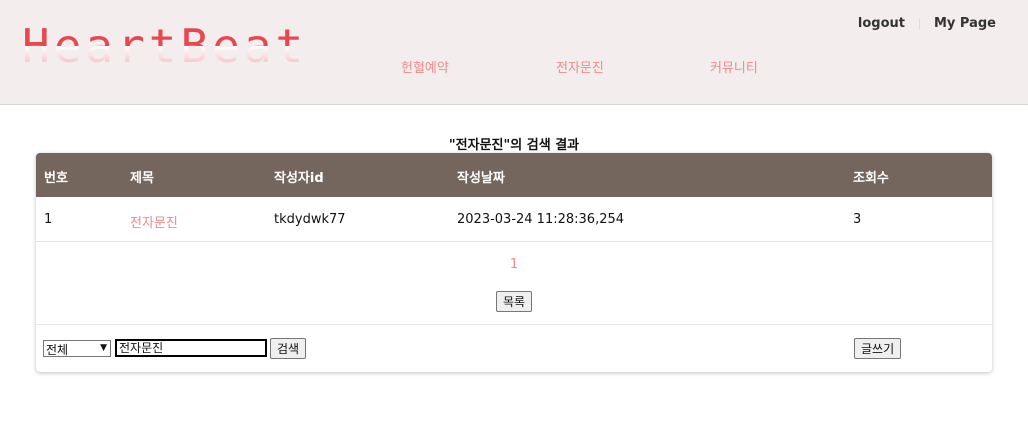  What do you see at coordinates (310, 219) in the screenshot?
I see `row-author: tkdydwk77` at bounding box center [310, 219].